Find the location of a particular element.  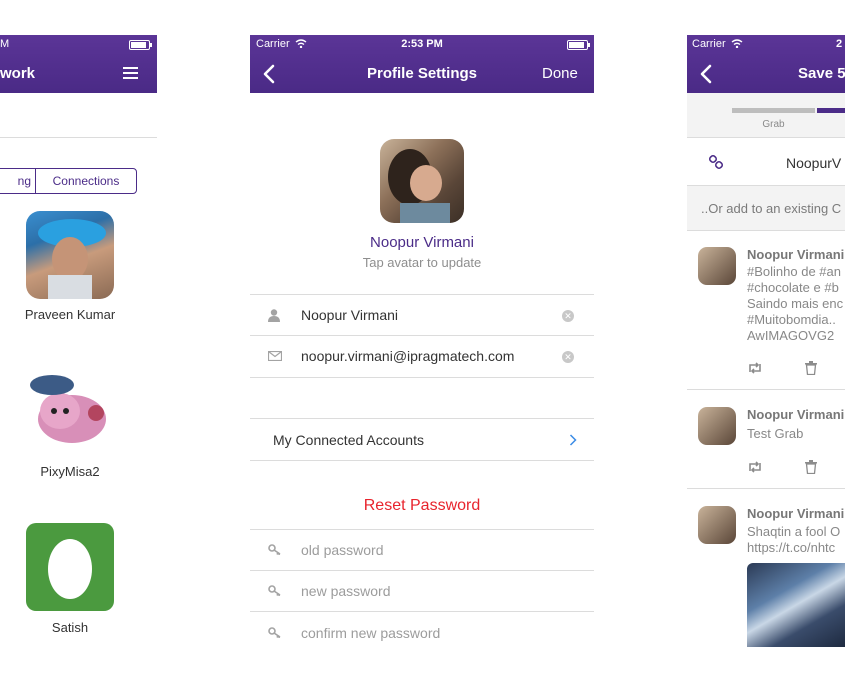

avatar-satish is located at coordinates (70, 567).